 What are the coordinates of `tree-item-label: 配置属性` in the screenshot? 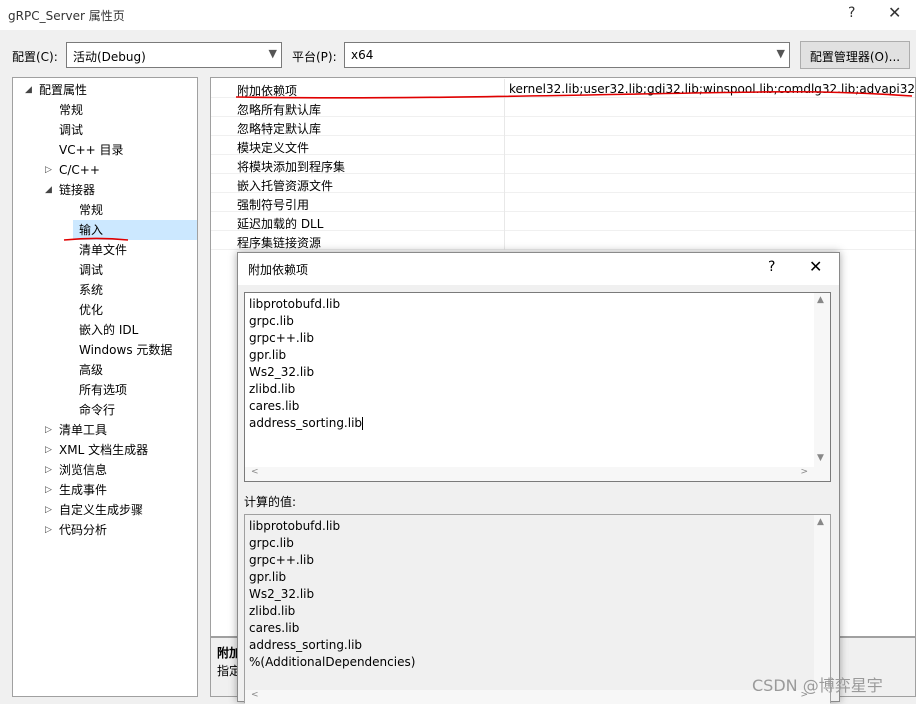 It's located at (63, 90).